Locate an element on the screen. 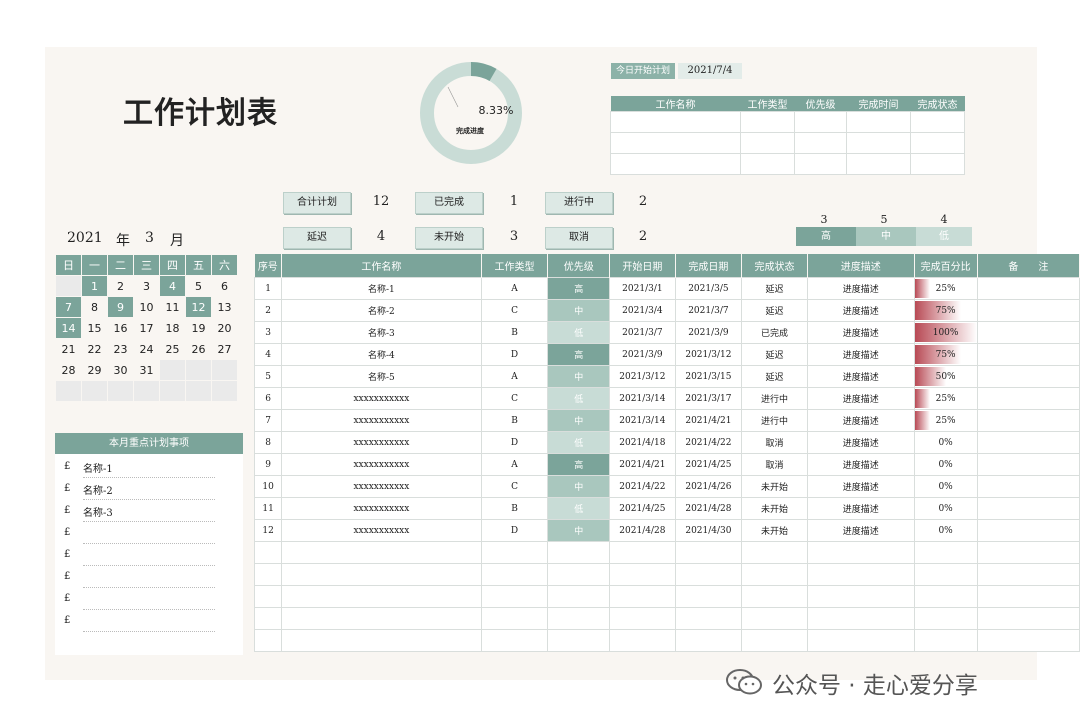  calendar-day: 14 is located at coordinates (68, 328).